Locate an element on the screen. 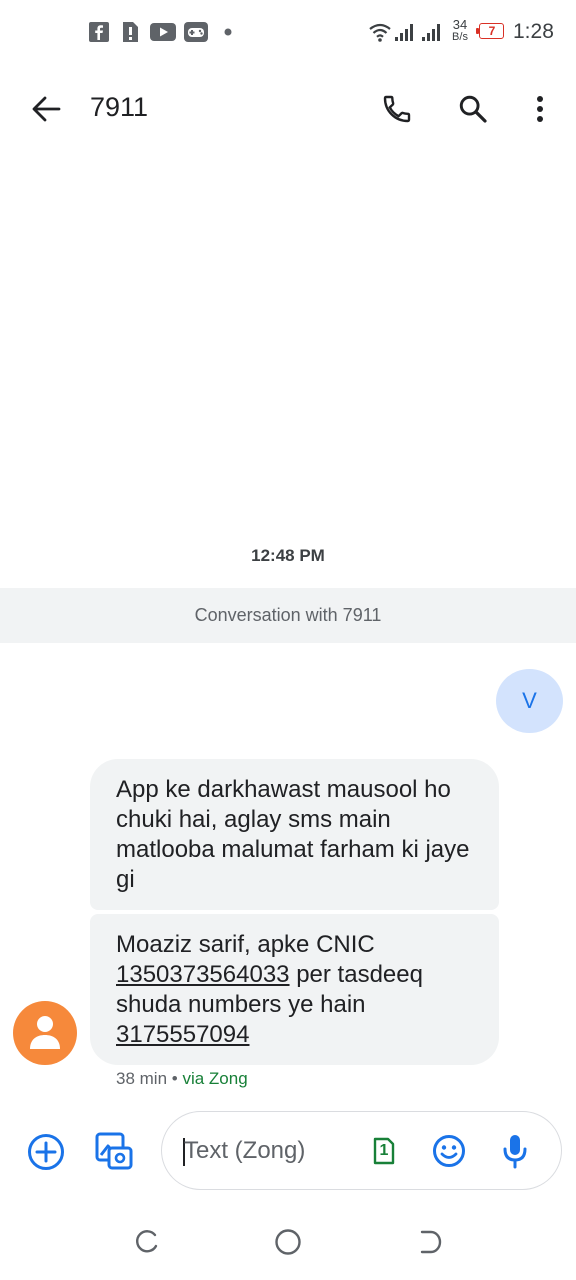  gallery-icon is located at coordinates (114, 1151).